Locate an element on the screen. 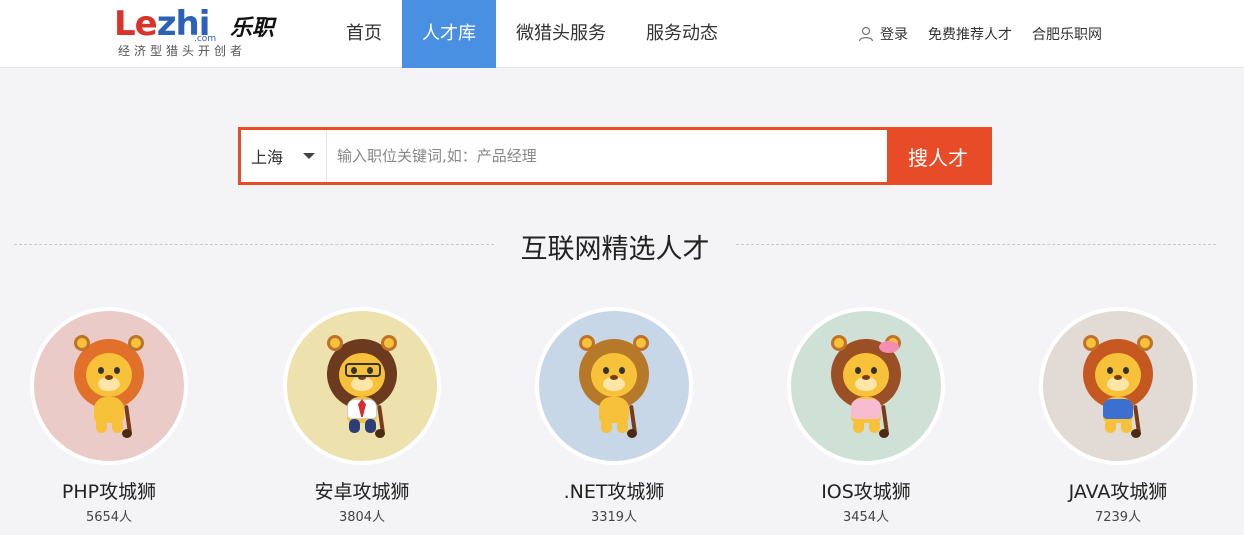 The height and width of the screenshot is (535, 1244). talent-category-card: 安卓攻城狮 3804人 is located at coordinates (362, 416).